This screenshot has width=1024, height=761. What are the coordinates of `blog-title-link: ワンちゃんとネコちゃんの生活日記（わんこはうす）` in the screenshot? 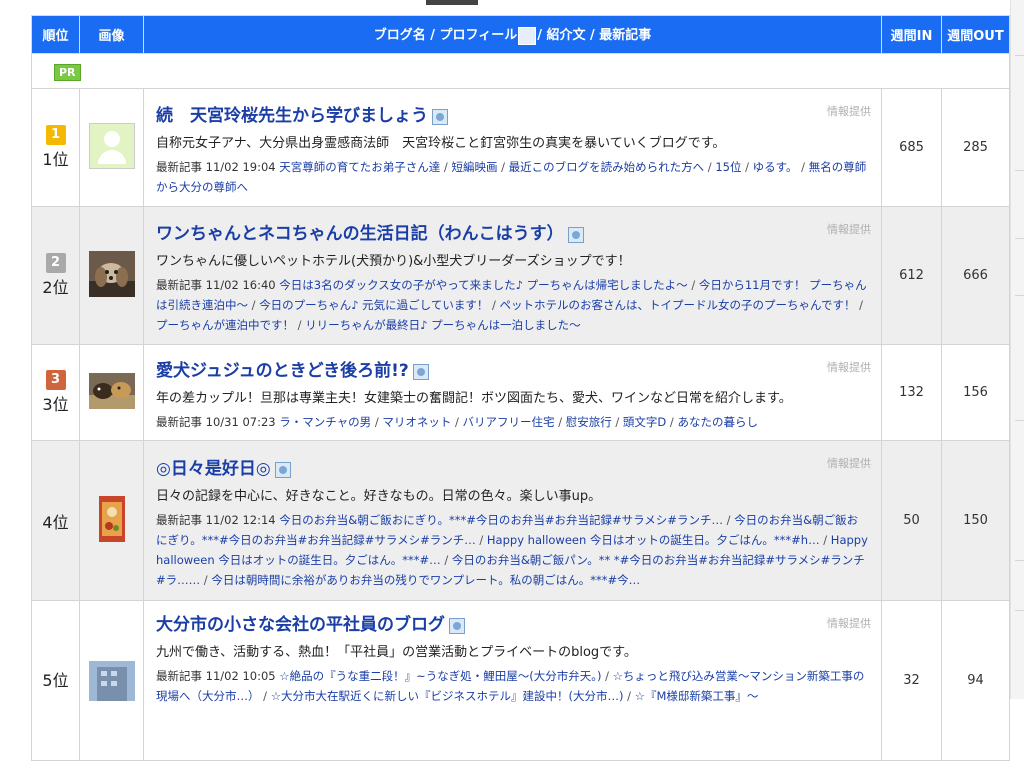 It's located at (360, 234).